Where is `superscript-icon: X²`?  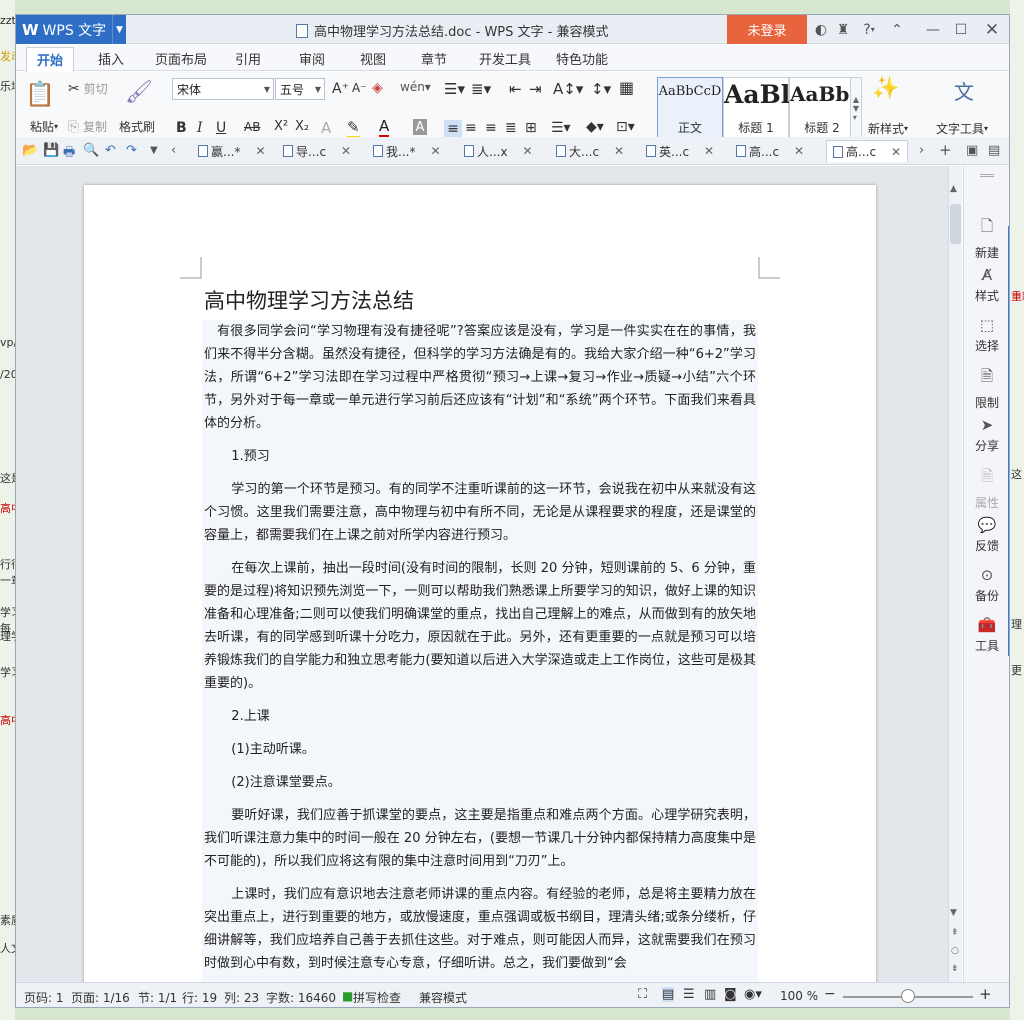 superscript-icon: X² is located at coordinates (281, 126).